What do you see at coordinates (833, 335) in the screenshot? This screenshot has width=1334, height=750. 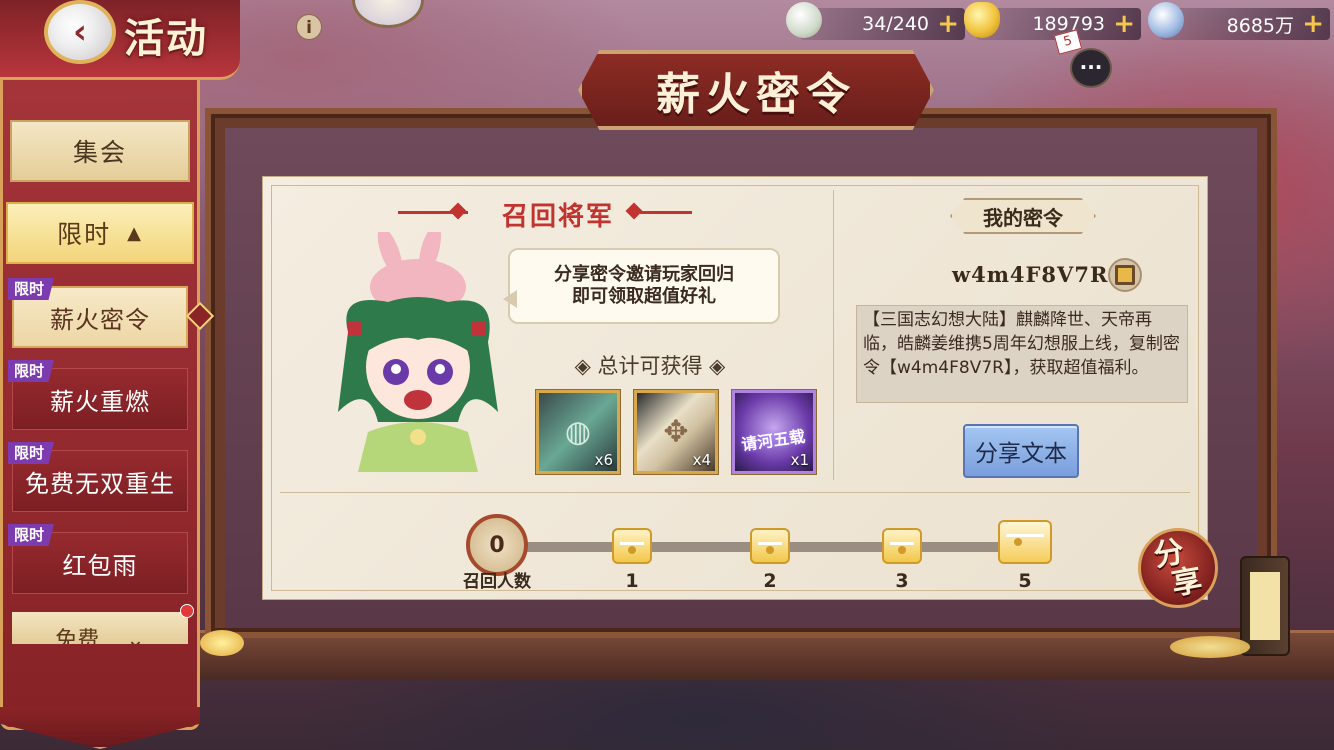 I see `vertical-divider` at bounding box center [833, 335].